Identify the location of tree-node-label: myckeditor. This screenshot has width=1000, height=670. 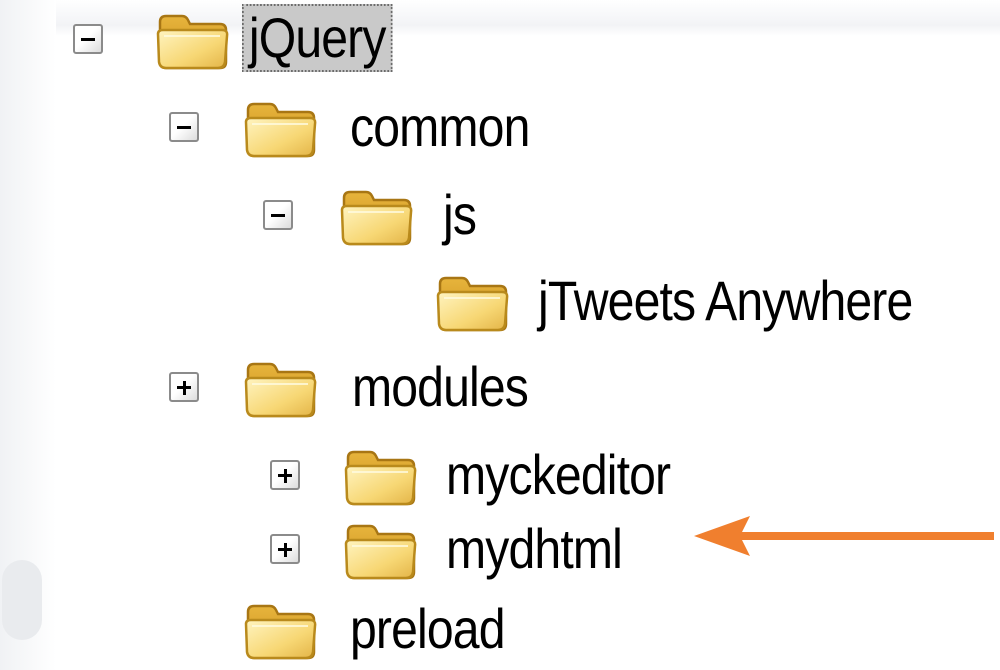
(558, 475).